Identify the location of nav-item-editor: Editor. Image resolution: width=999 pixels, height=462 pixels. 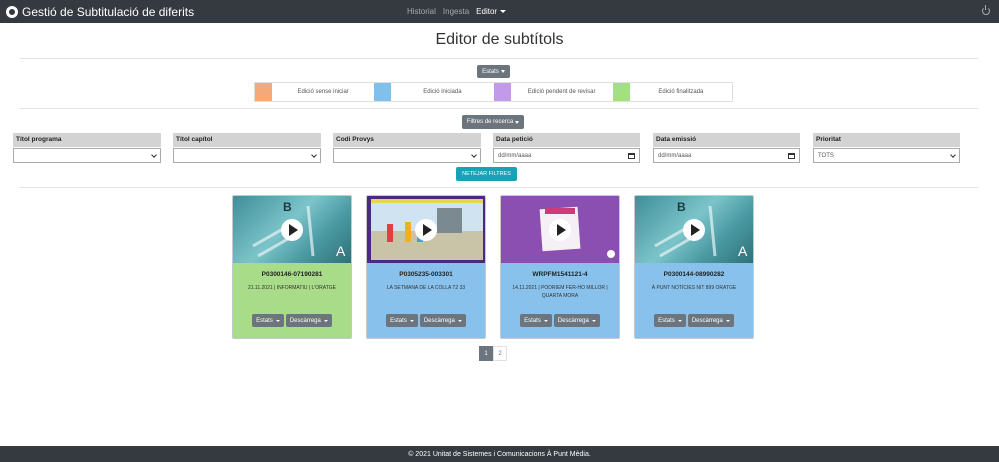
(491, 11).